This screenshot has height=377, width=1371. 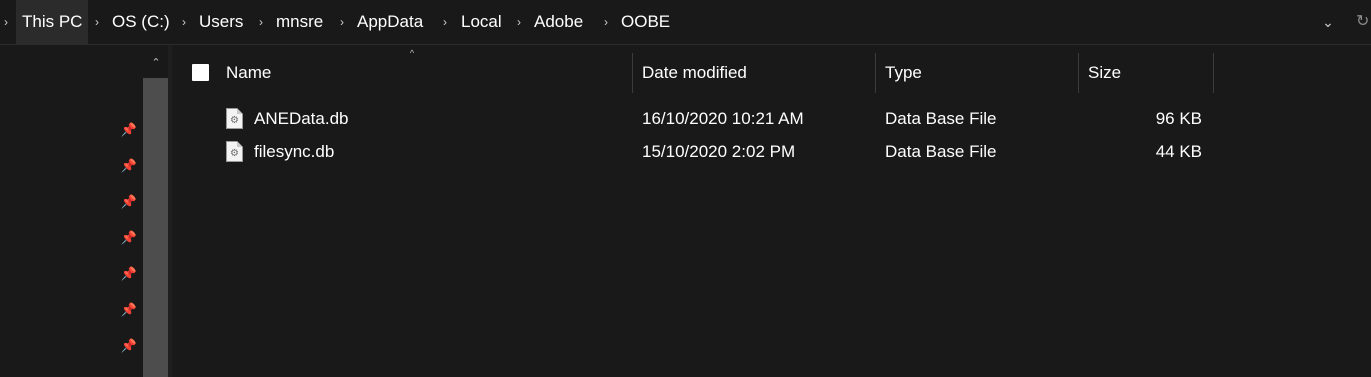 I want to click on breadcrumb-appdata: AppData, so click(x=390, y=22).